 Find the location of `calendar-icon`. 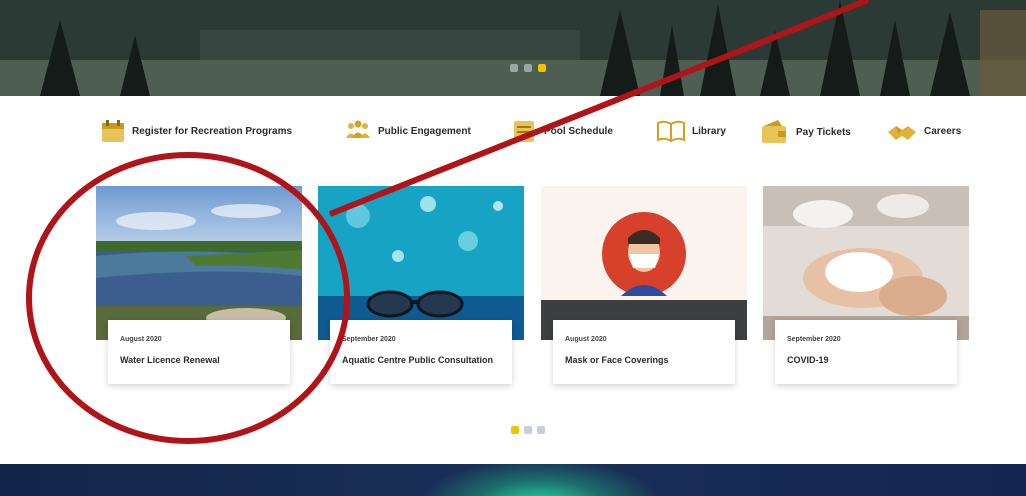

calendar-icon is located at coordinates (113, 131).